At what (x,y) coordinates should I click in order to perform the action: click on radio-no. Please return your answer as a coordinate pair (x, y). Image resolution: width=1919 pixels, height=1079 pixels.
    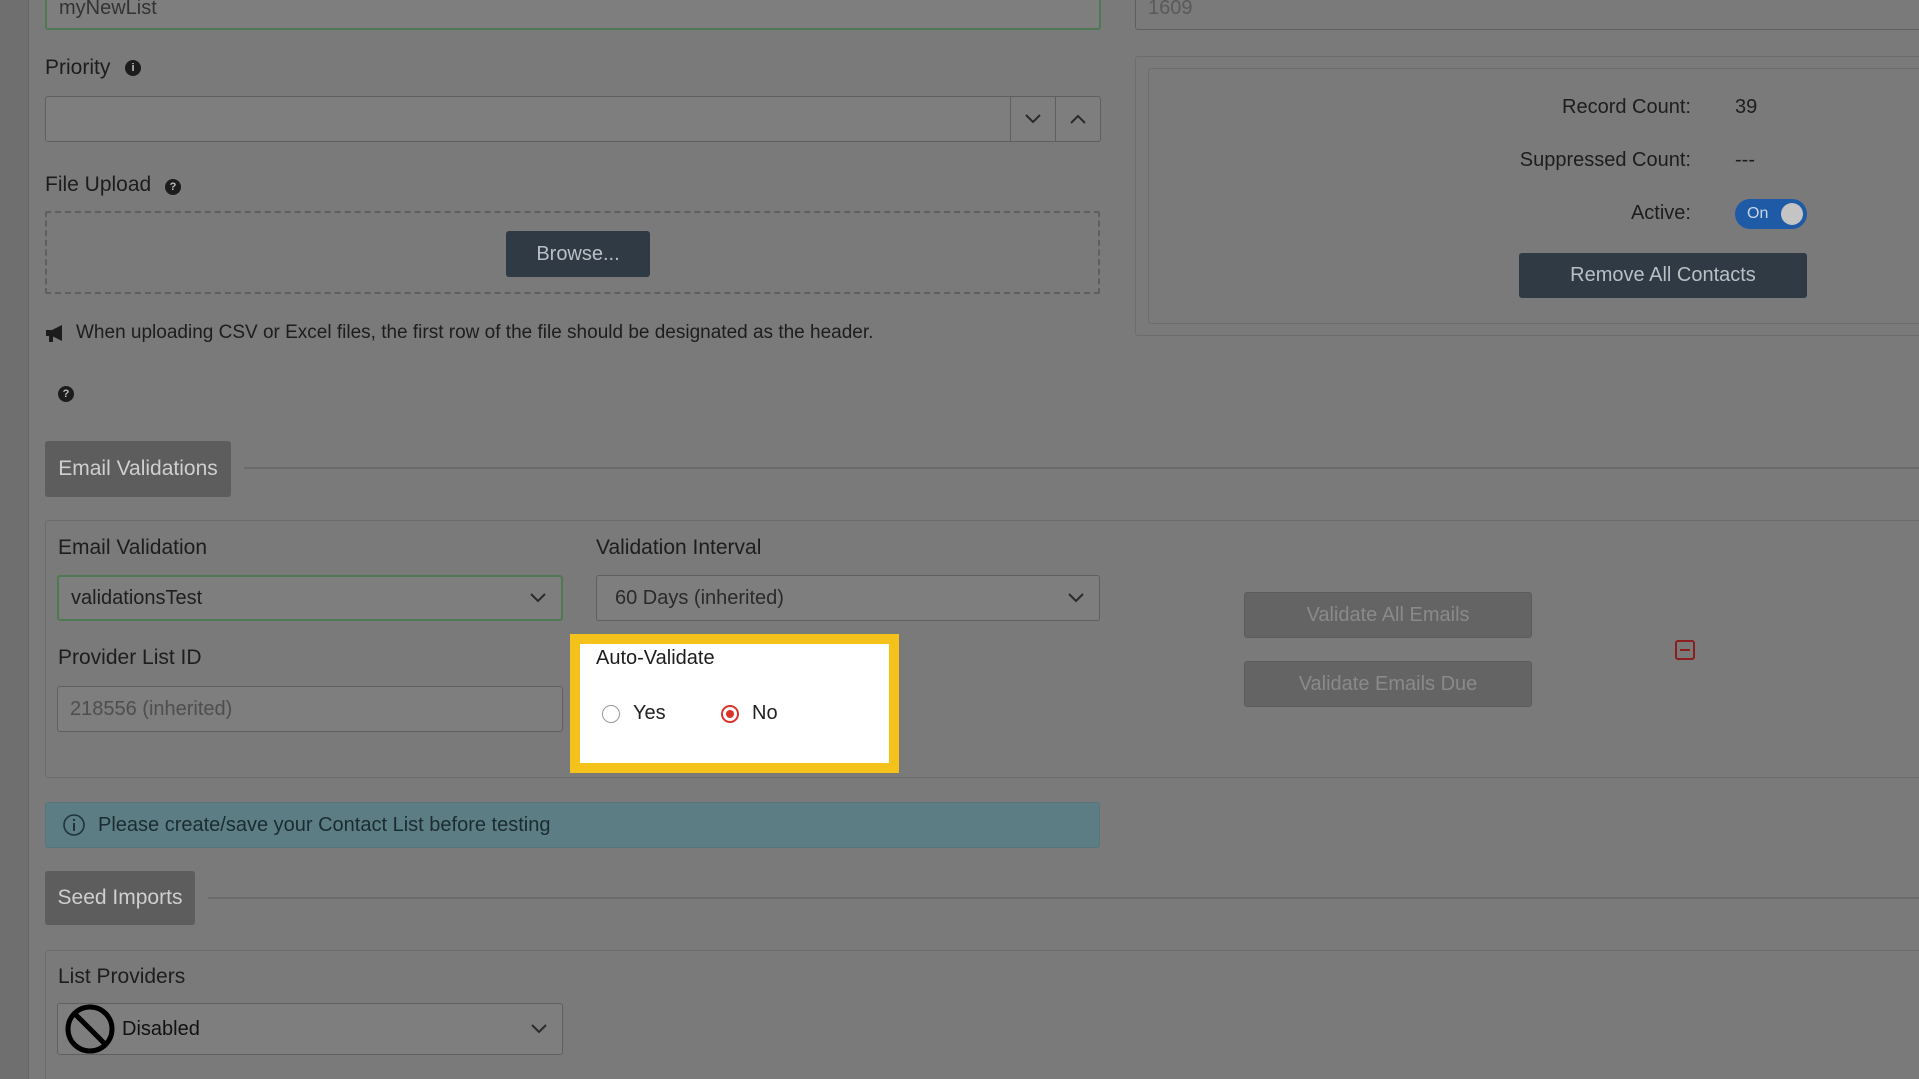
    Looking at the image, I should click on (730, 713).